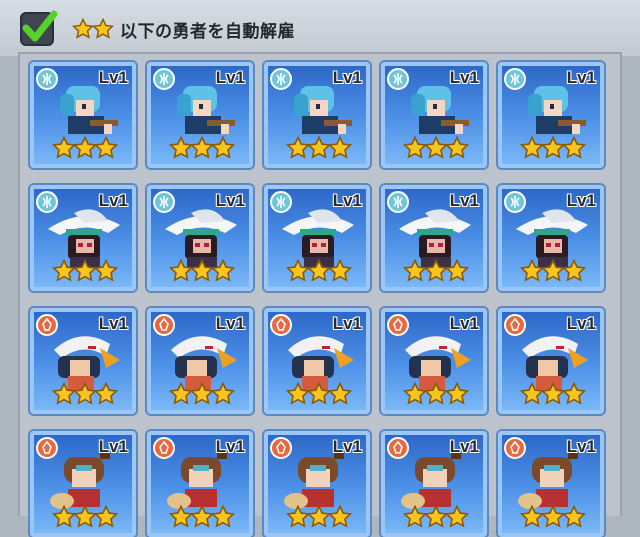 This screenshot has height=537, width=640. What do you see at coordinates (207, 32) in the screenshot?
I see `auto-dismiss-label: 以下の勇者を自動解雇` at bounding box center [207, 32].